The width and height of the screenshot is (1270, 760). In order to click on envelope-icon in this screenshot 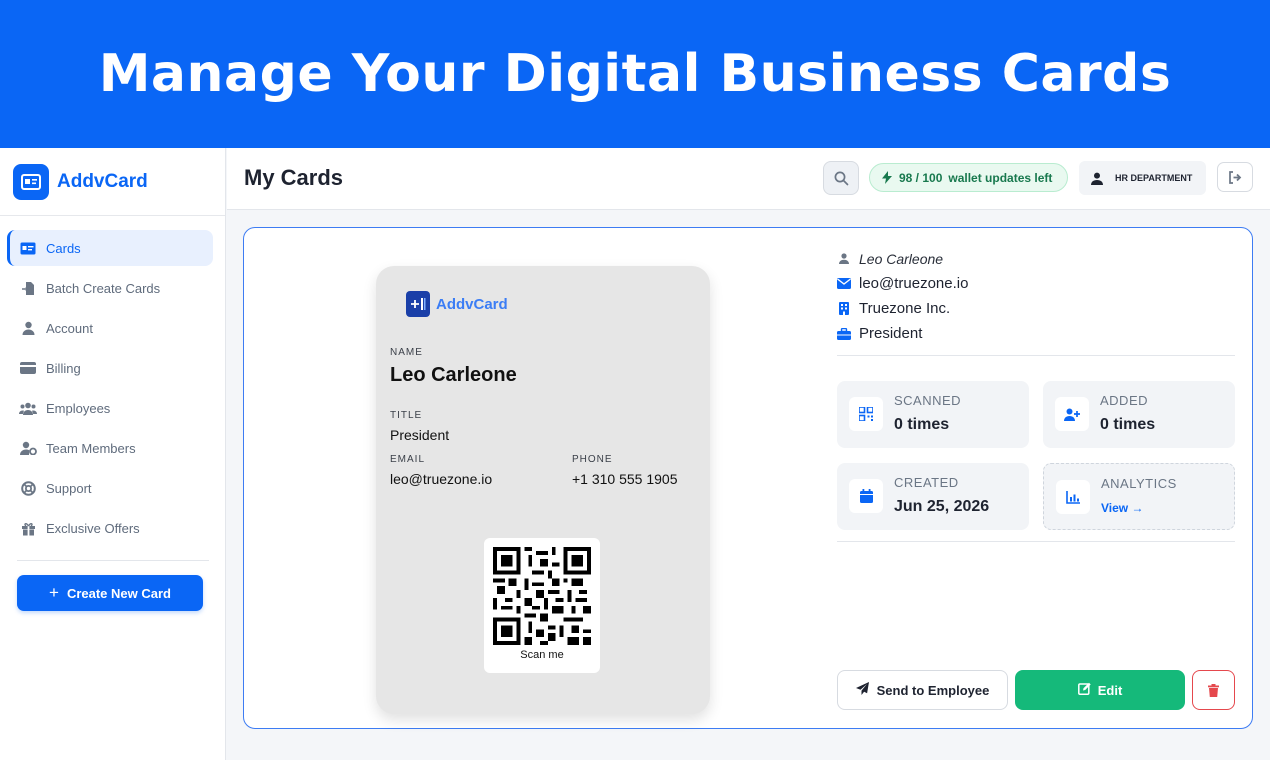, I will do `click(844, 283)`.